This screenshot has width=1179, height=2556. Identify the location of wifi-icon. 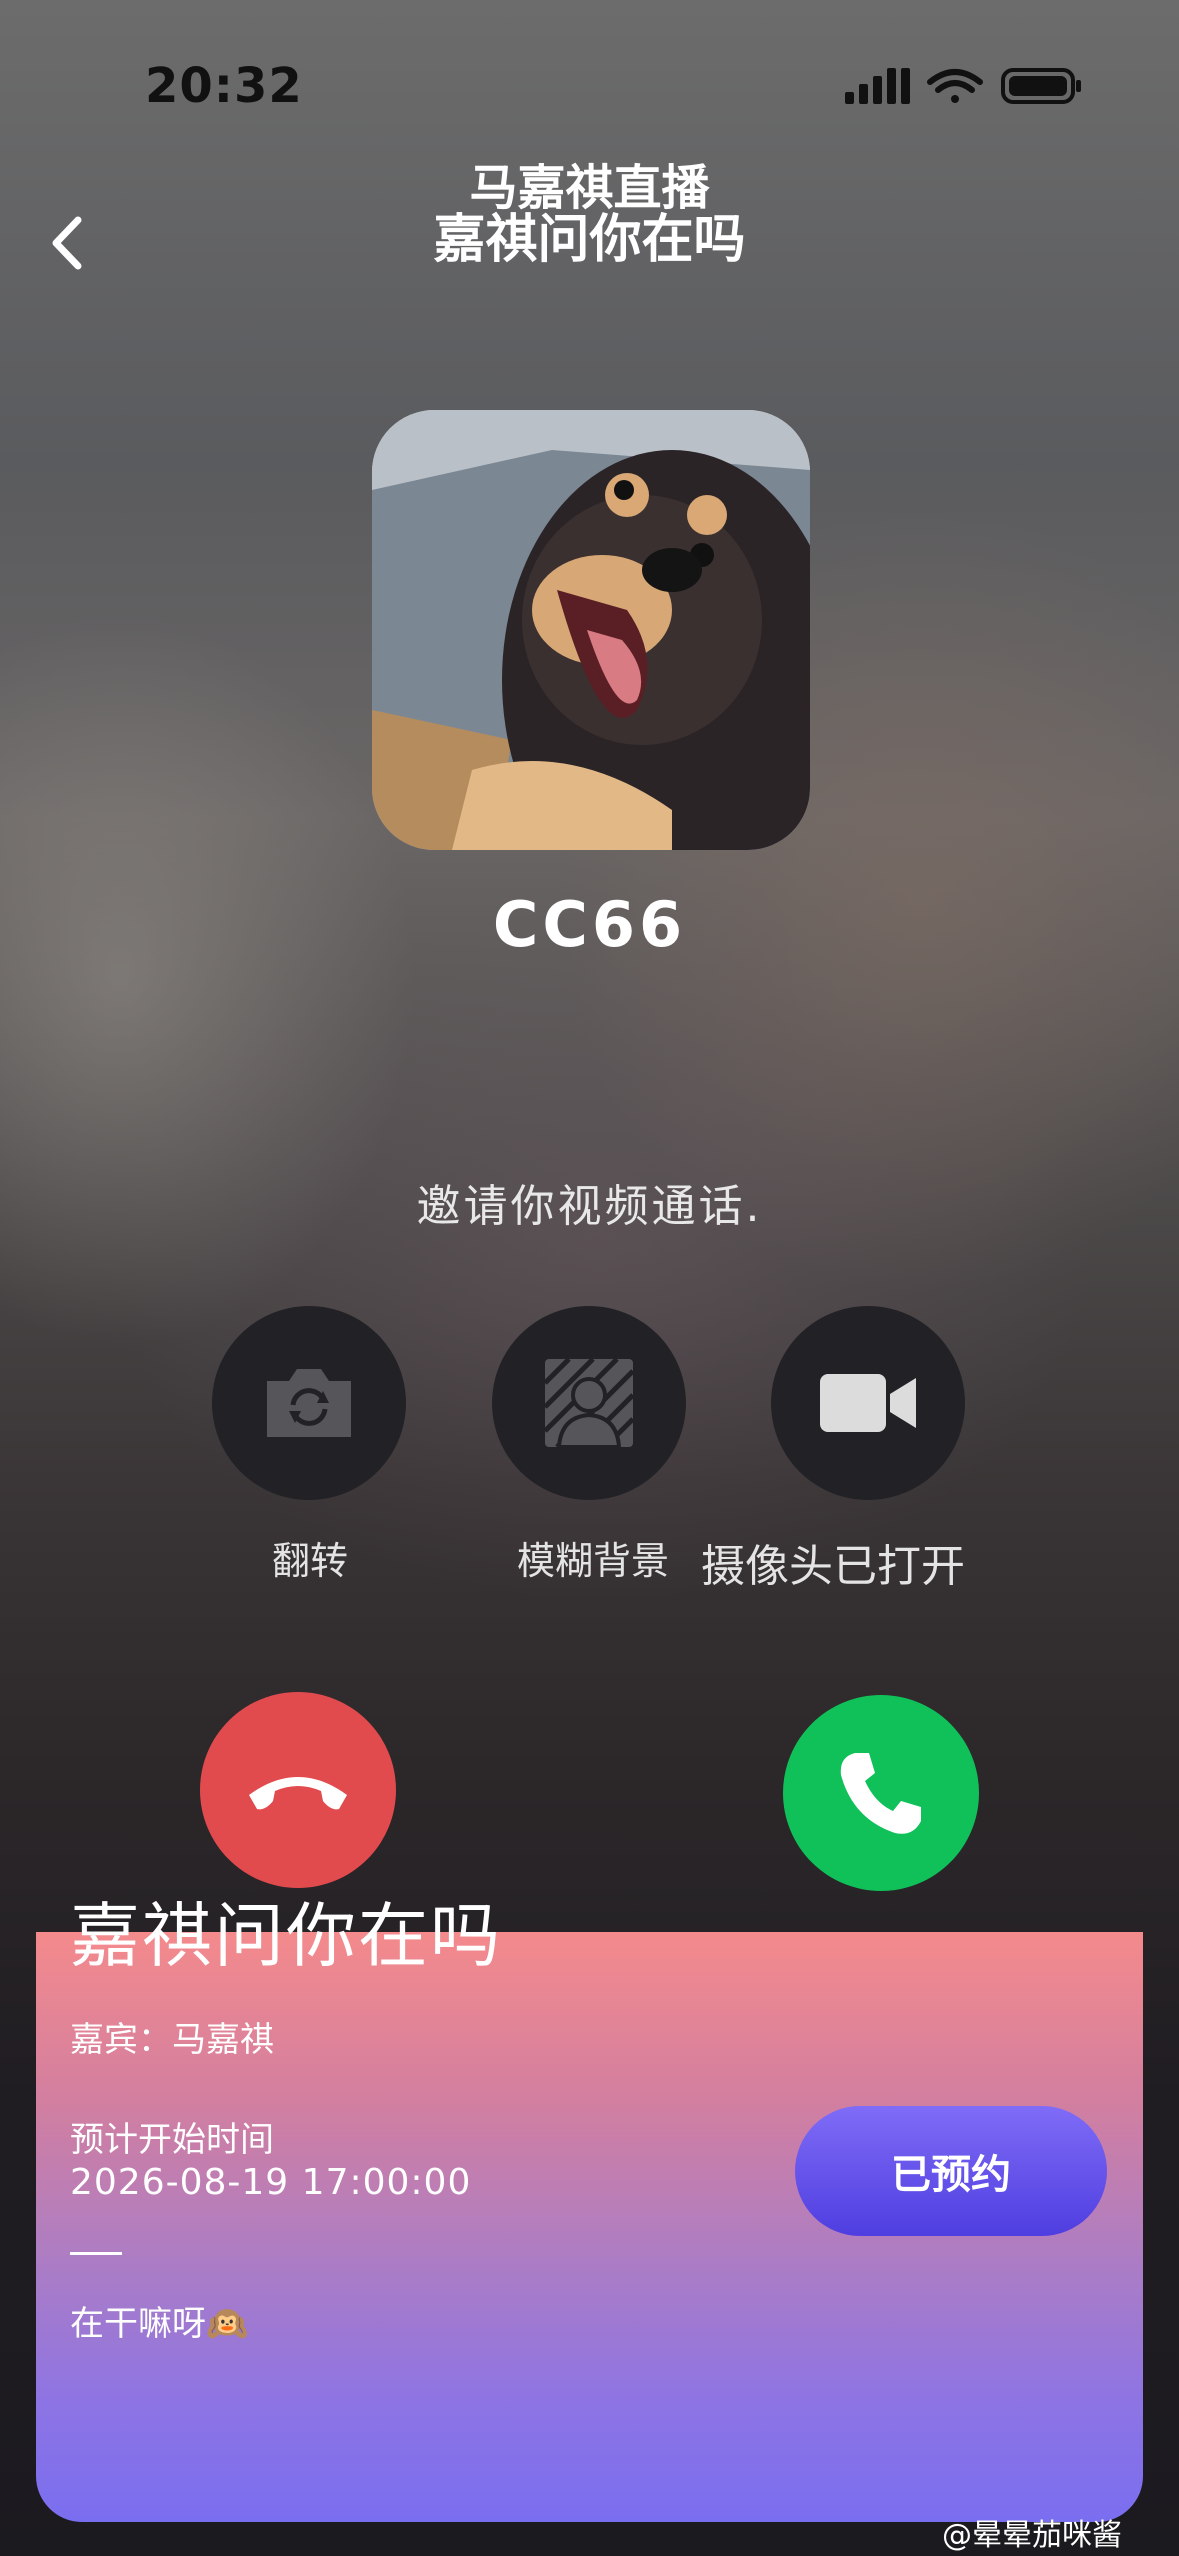
(955, 86).